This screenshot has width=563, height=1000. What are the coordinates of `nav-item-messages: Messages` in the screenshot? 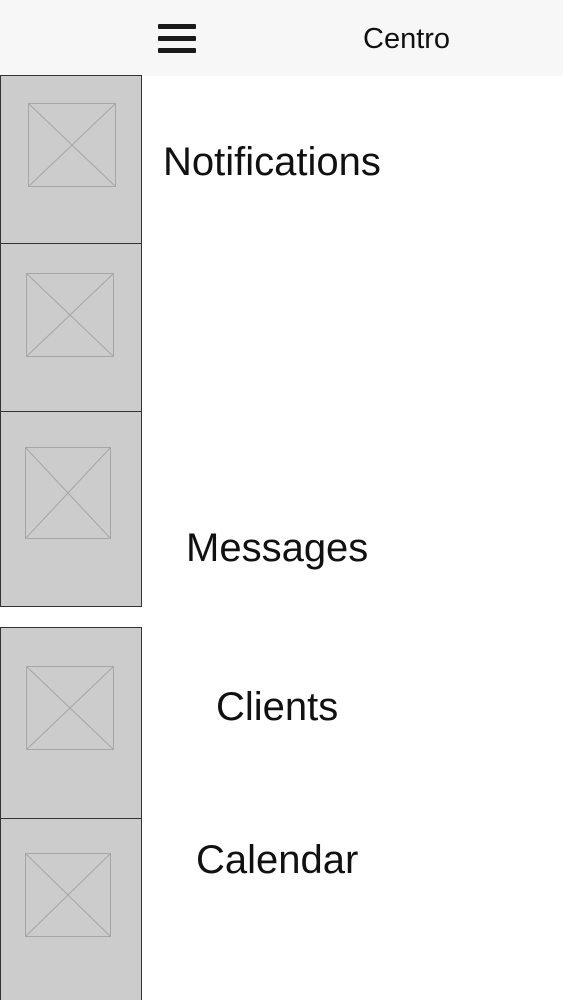 It's located at (277, 548).